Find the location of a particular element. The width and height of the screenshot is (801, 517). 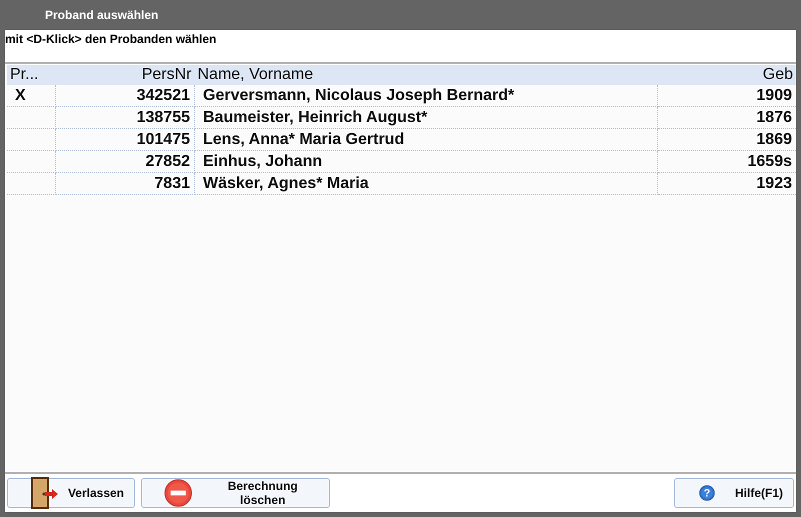

exit-button: Verlassen is located at coordinates (71, 493).